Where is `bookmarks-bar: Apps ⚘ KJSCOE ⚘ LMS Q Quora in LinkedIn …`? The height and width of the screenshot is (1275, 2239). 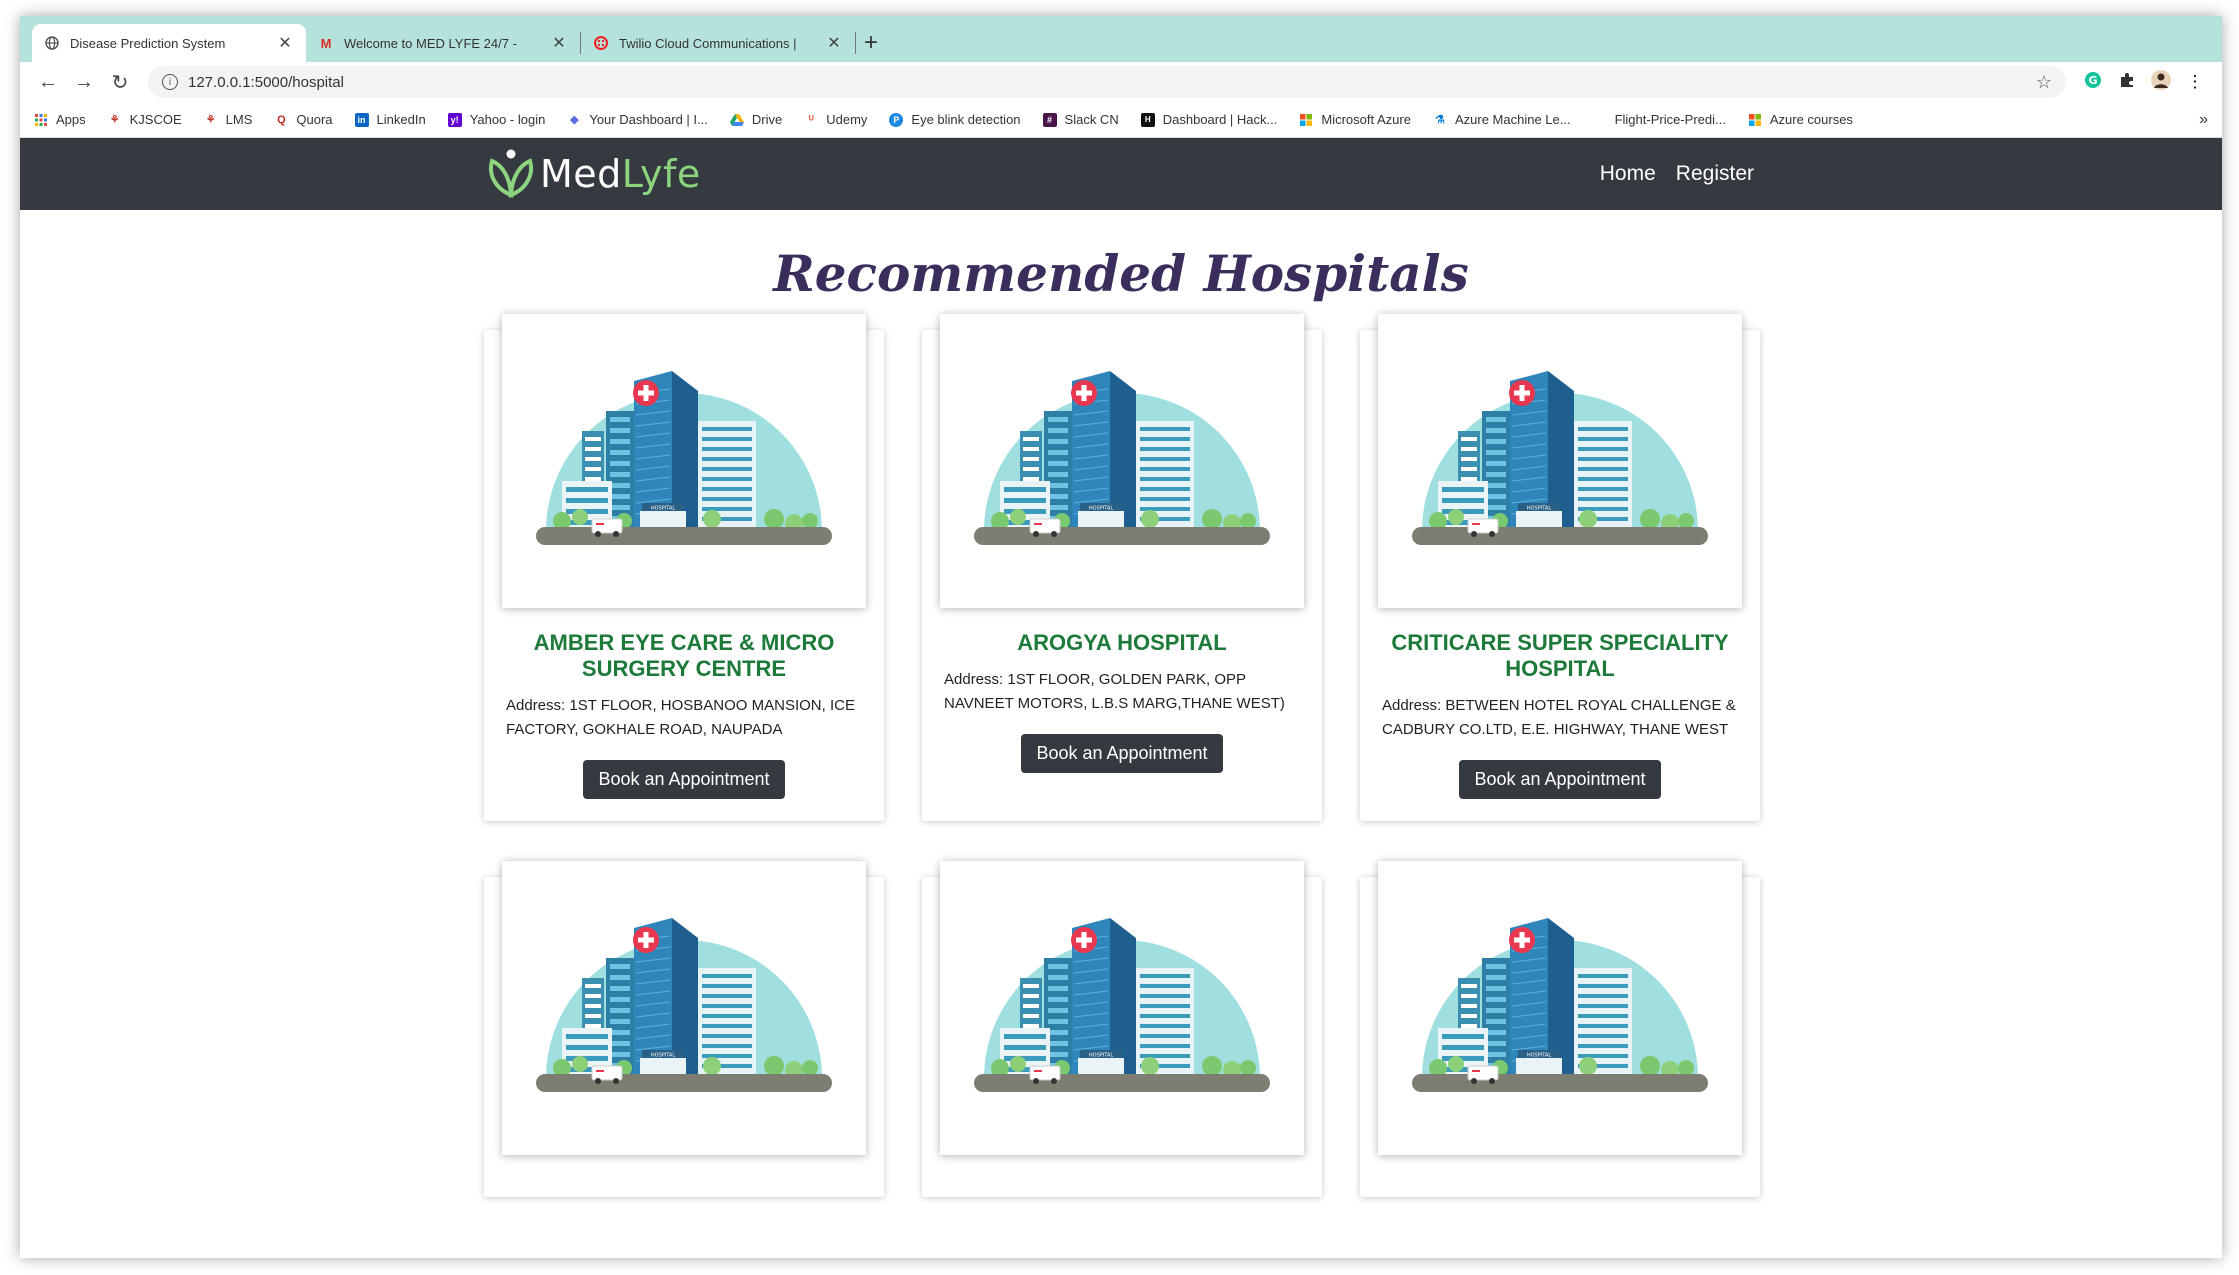
bookmarks-bar: Apps ⚘ KJSCOE ⚘ LMS Q Quora in LinkedIn … is located at coordinates (1121, 120).